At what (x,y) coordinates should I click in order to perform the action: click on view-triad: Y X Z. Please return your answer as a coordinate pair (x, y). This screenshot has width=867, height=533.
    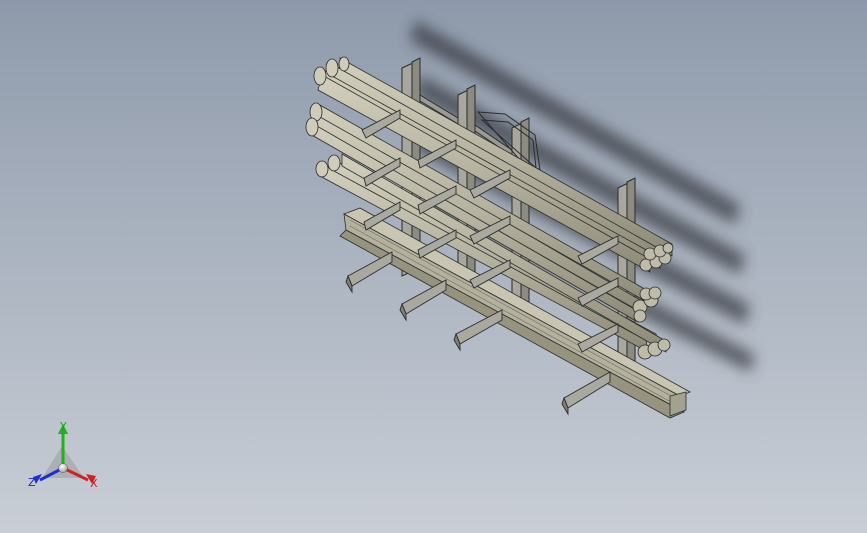
    Looking at the image, I should click on (63, 455).